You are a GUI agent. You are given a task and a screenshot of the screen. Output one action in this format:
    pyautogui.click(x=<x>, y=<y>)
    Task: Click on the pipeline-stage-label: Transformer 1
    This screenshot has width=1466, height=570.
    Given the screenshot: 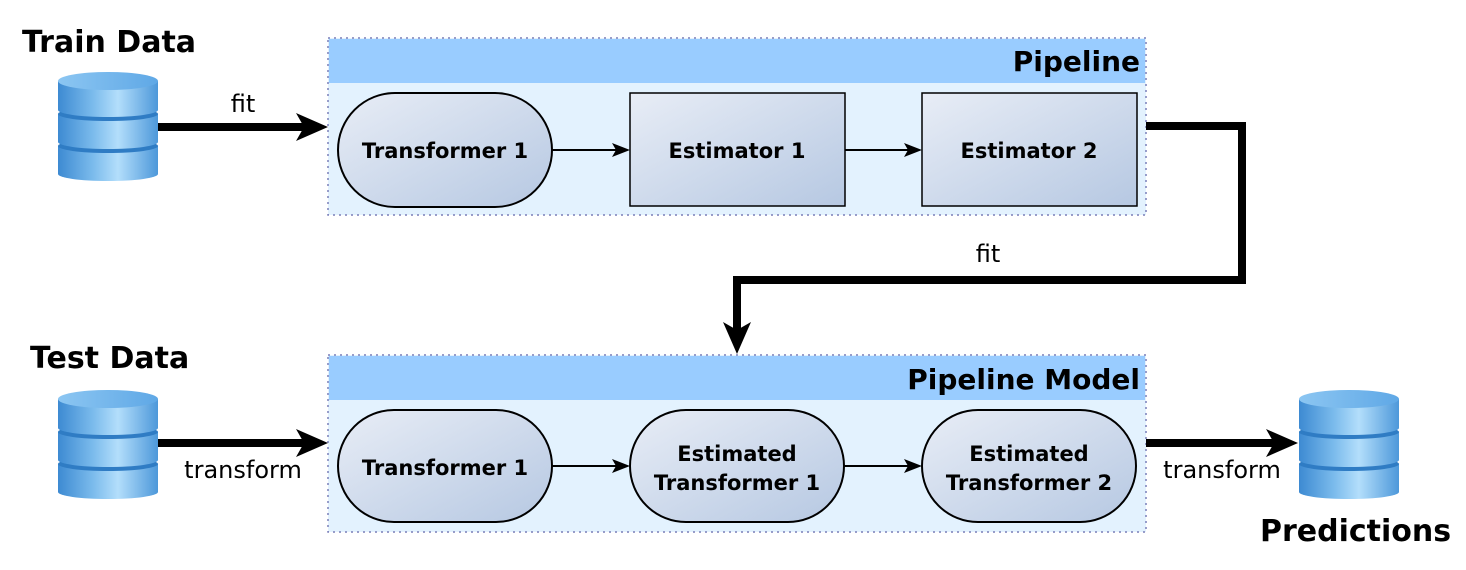 What is the action you would take?
    pyautogui.click(x=445, y=151)
    